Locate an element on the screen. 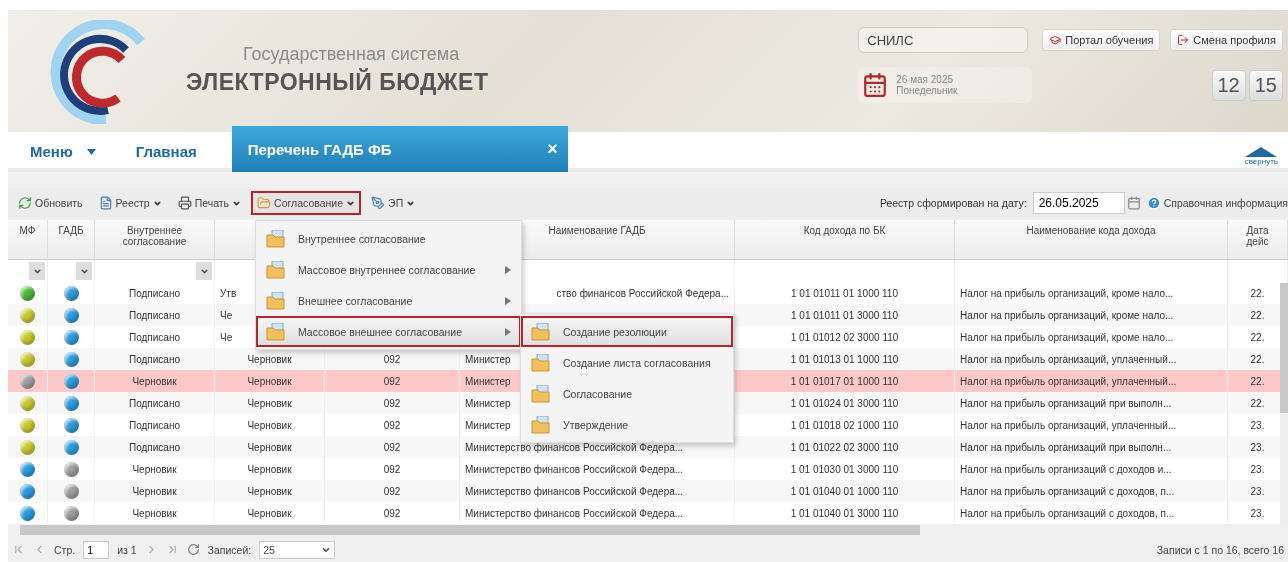 The width and height of the screenshot is (1288, 562). page-field: 1 is located at coordinates (96, 549).